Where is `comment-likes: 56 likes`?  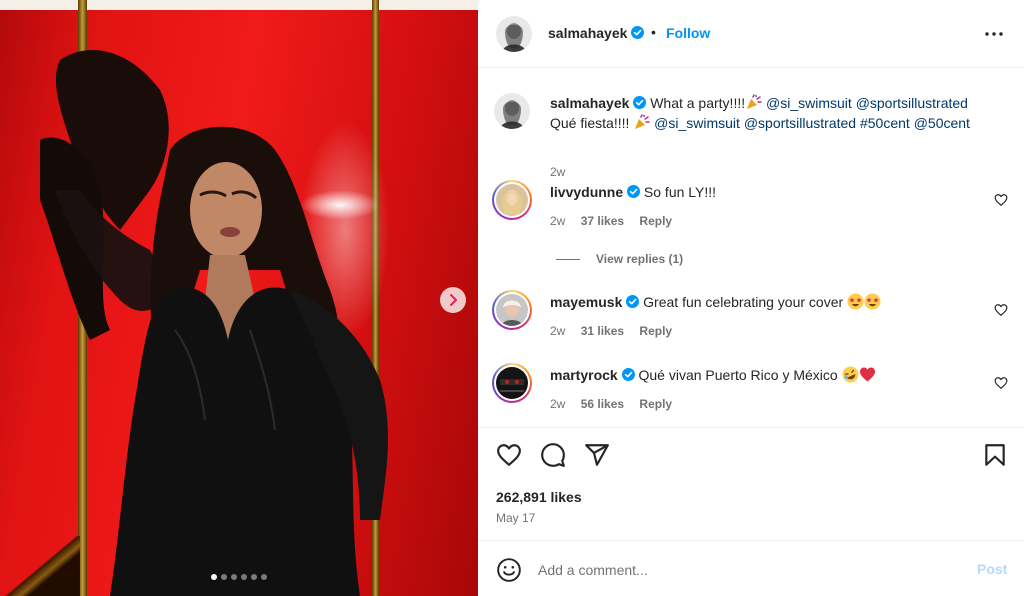 comment-likes: 56 likes is located at coordinates (602, 404).